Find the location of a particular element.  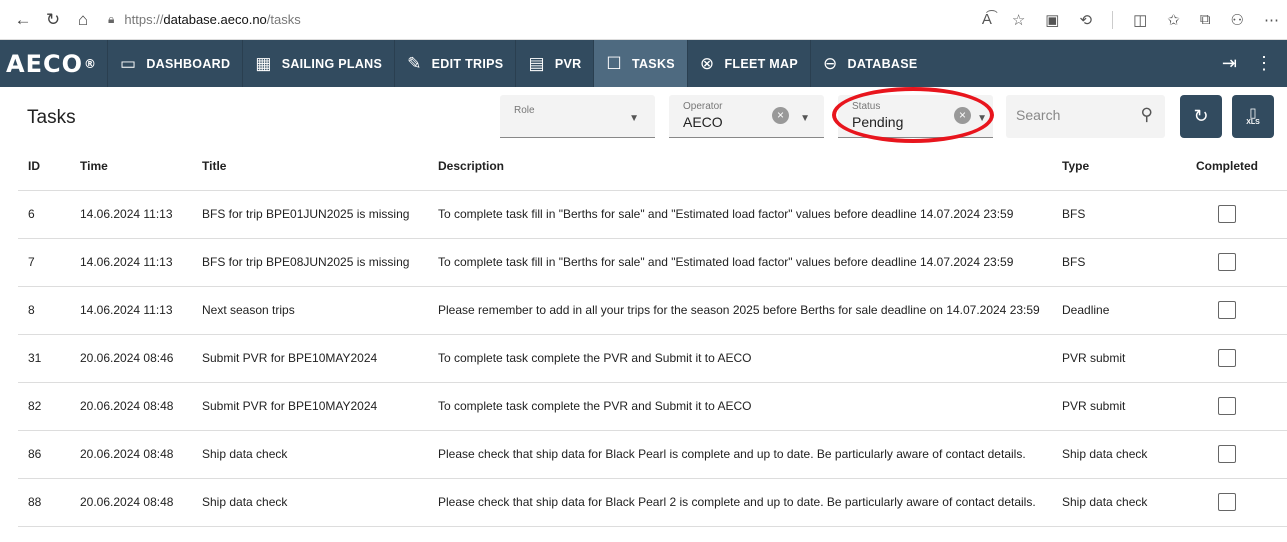

status-select: Status Pending × ▼ is located at coordinates (915, 116).